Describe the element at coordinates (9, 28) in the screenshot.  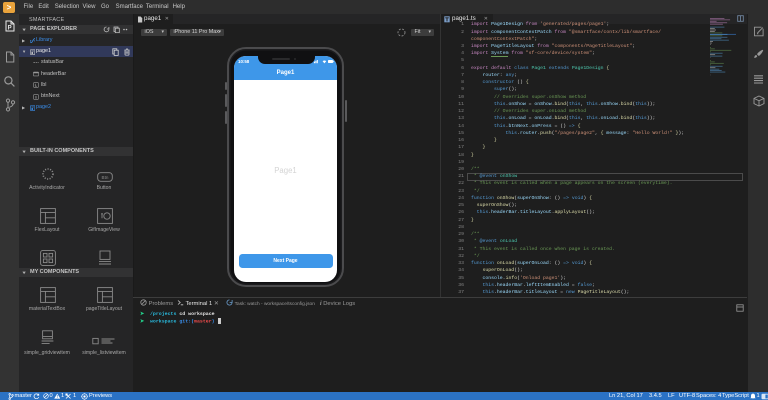
I see `svg-text: P` at that location.